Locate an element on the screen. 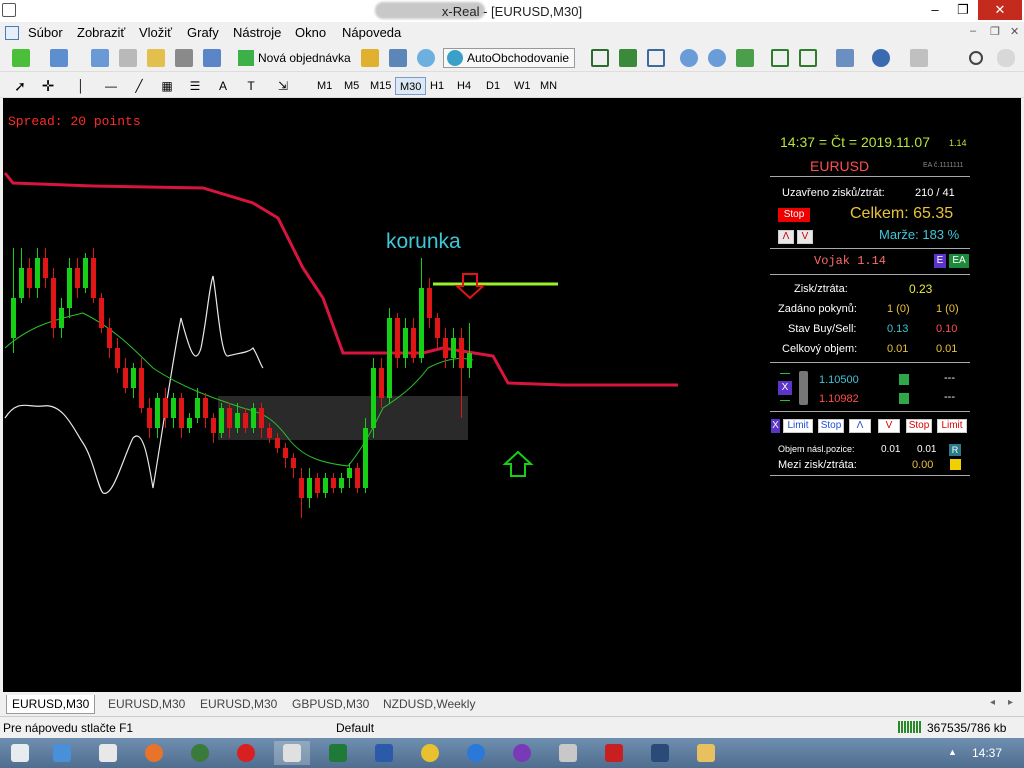 The image size is (1024, 768). panel-limit-buy-button: Limit is located at coordinates (798, 426).